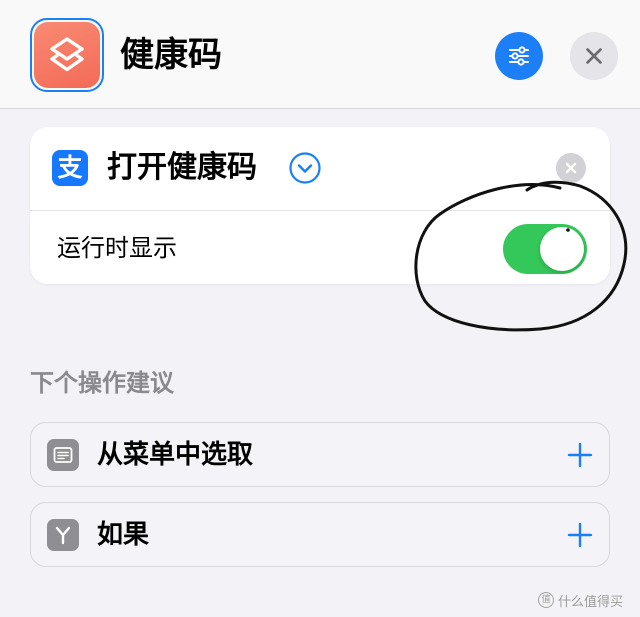 This screenshot has width=640, height=617. I want to click on sliders-icon, so click(519, 56).